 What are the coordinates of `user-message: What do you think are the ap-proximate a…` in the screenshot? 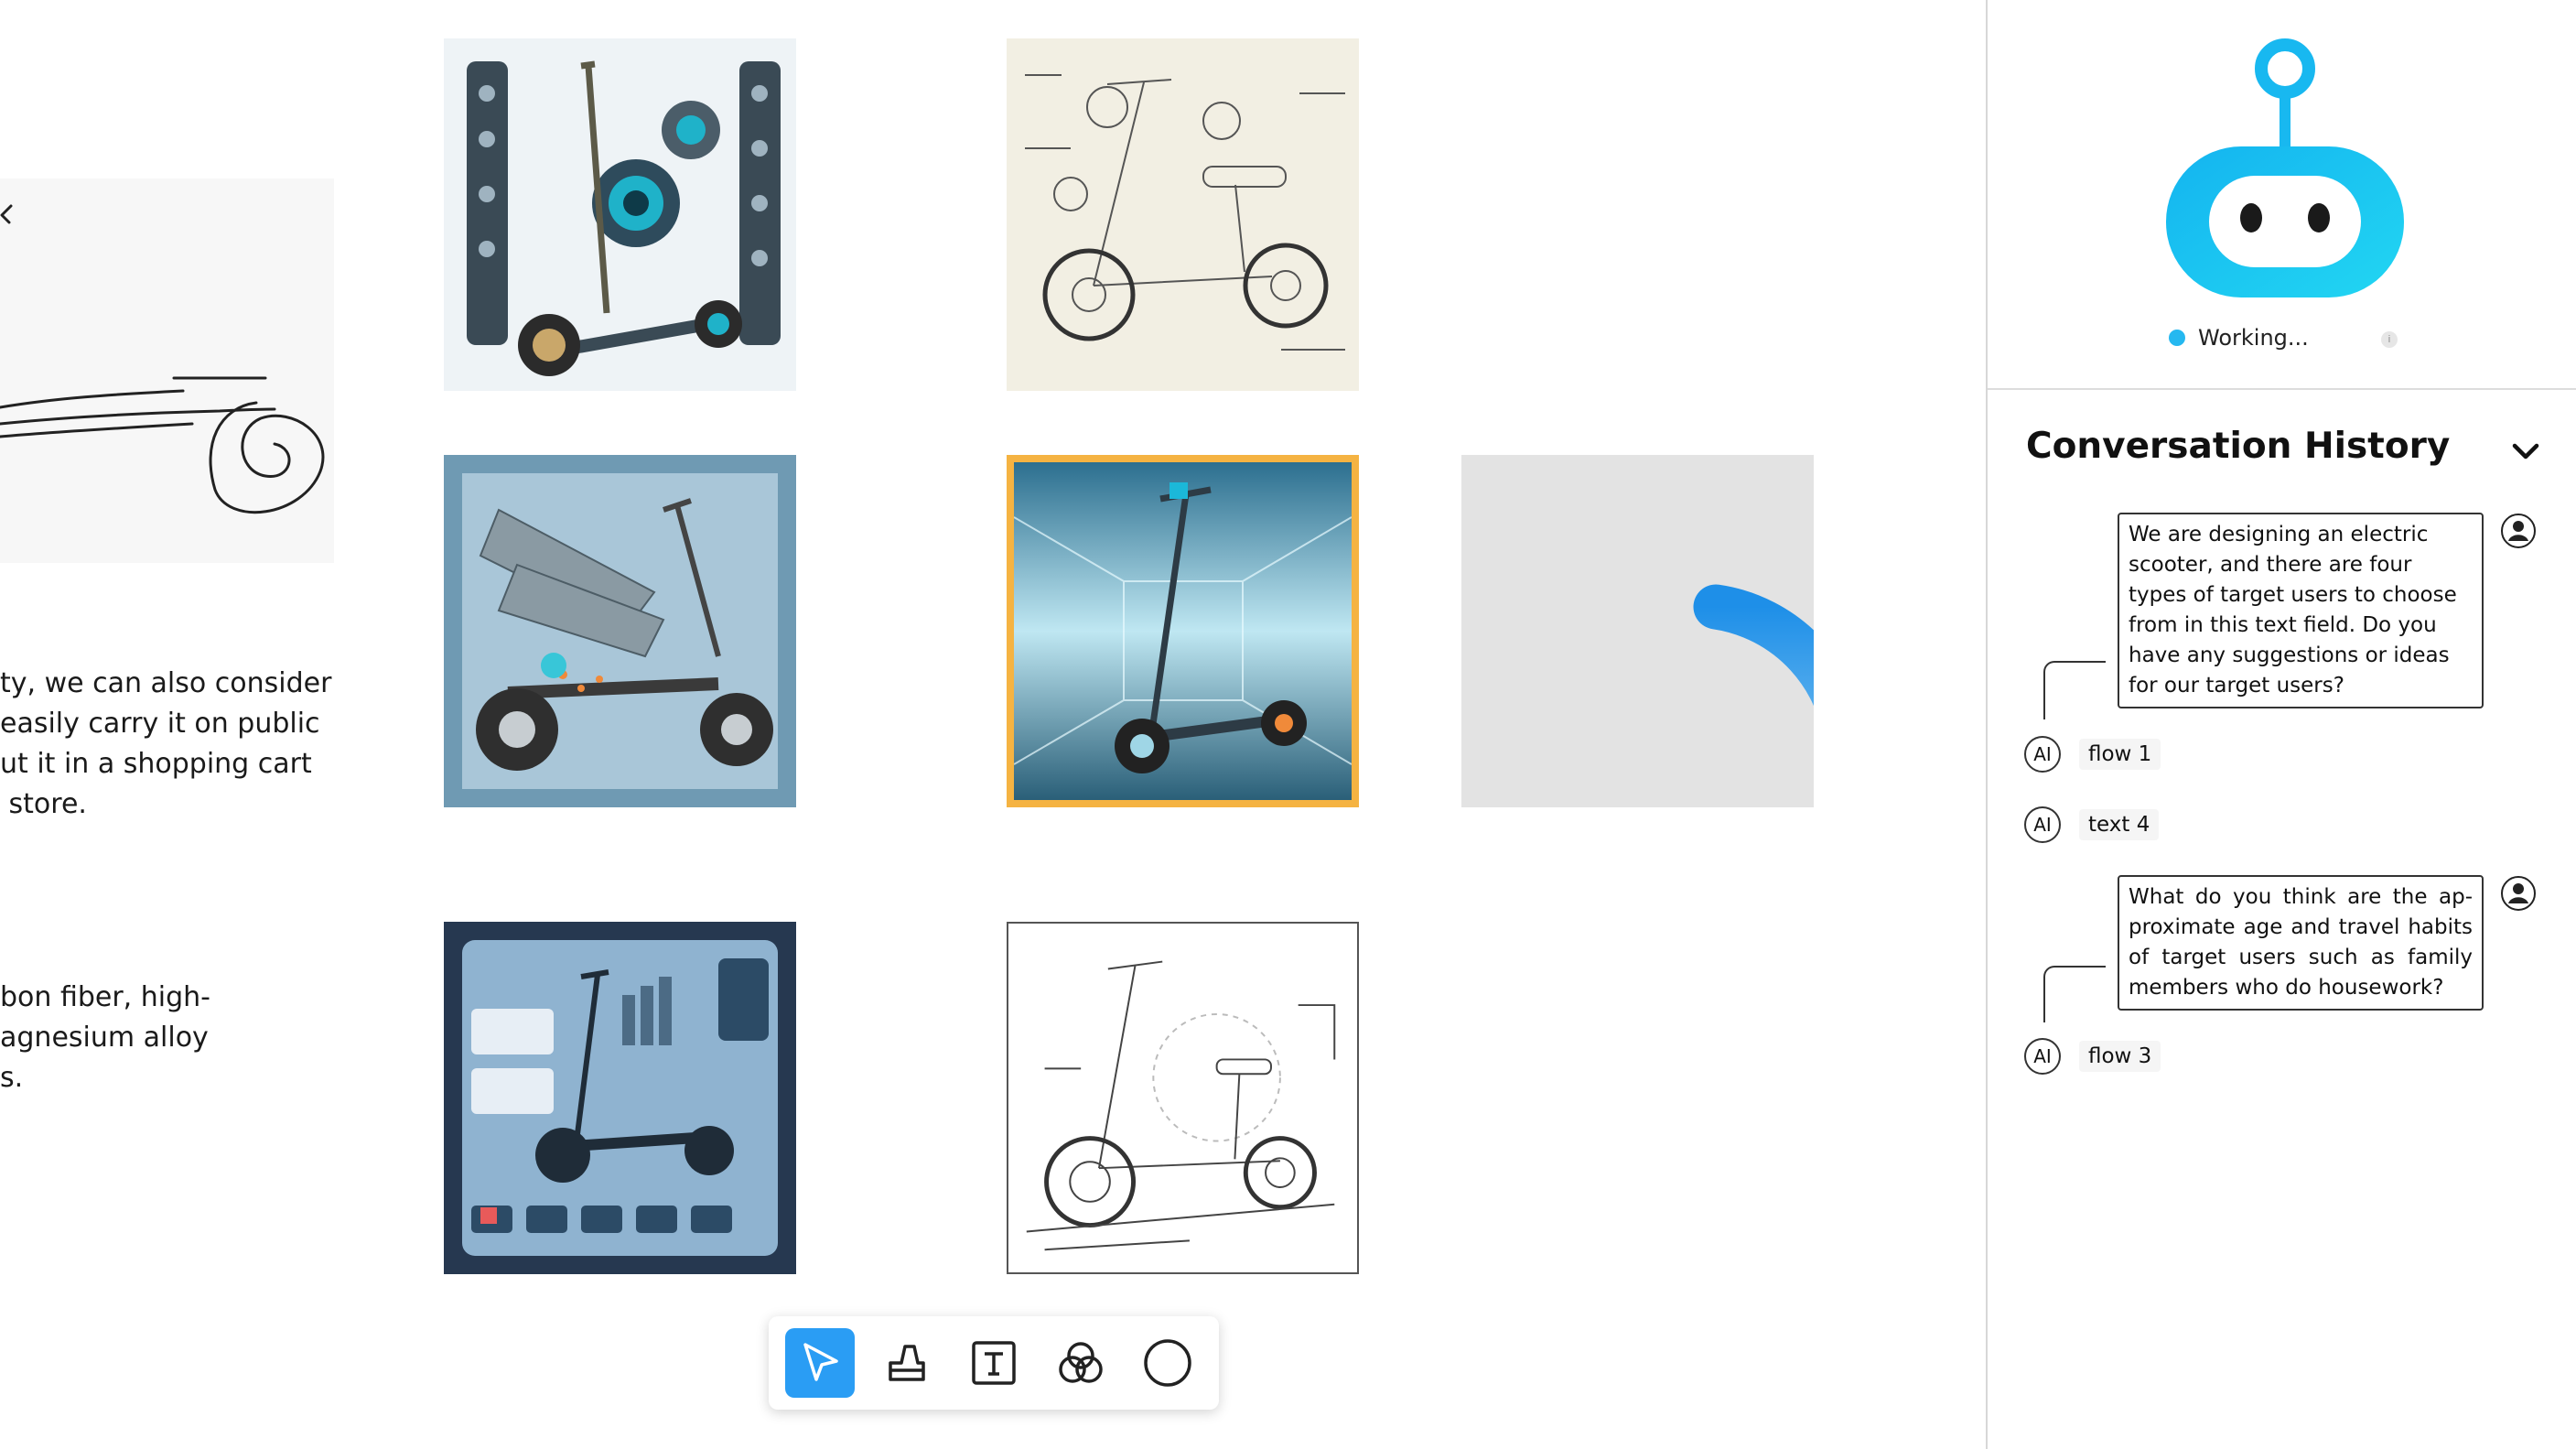 It's located at (2301, 943).